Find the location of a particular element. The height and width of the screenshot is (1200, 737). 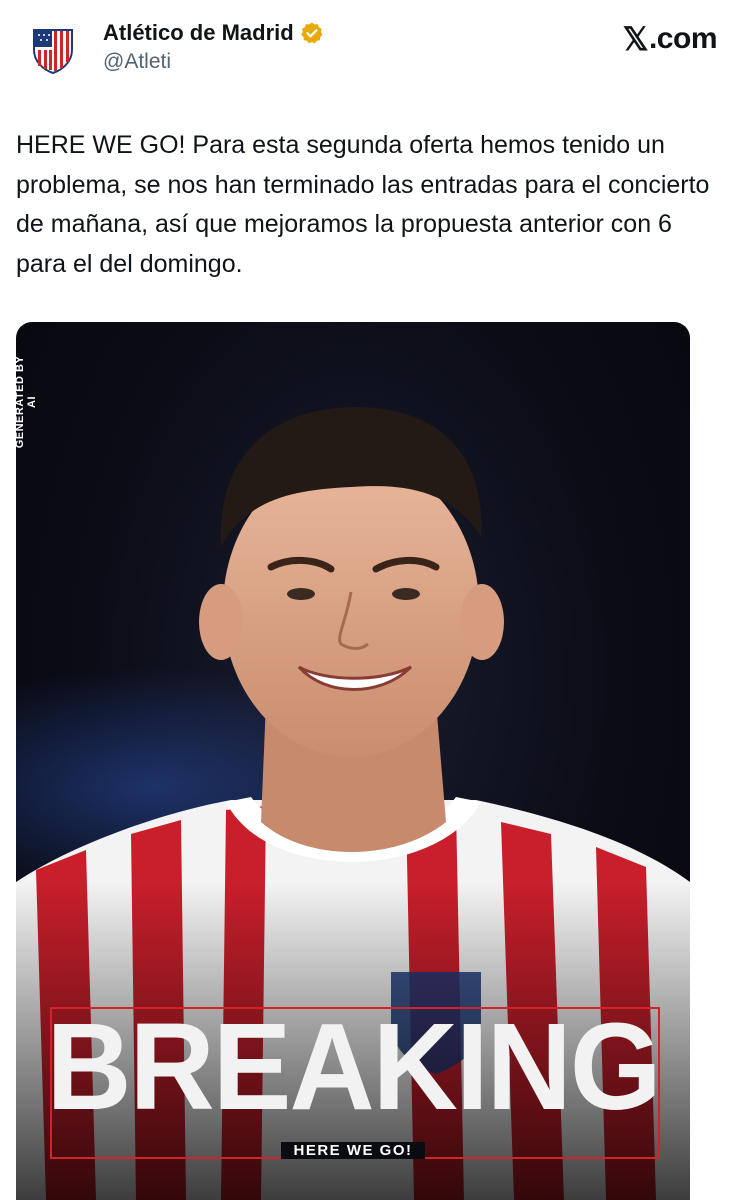

account-handle: @Atleti is located at coordinates (137, 62).